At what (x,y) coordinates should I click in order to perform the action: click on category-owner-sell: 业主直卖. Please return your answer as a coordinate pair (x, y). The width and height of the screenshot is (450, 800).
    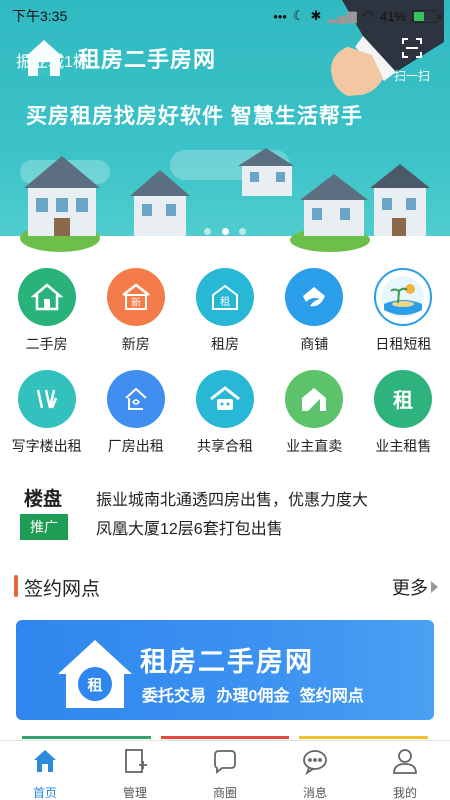
    Looking at the image, I should click on (314, 415).